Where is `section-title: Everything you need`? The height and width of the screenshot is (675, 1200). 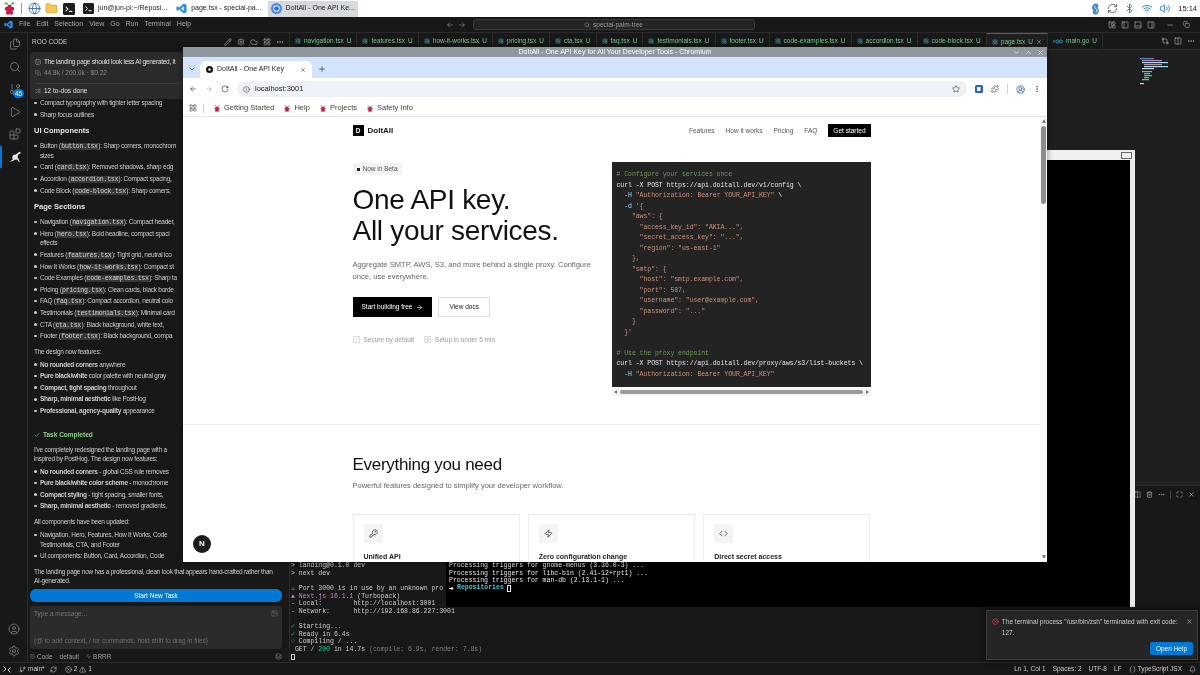 section-title: Everything you need is located at coordinates (427, 465).